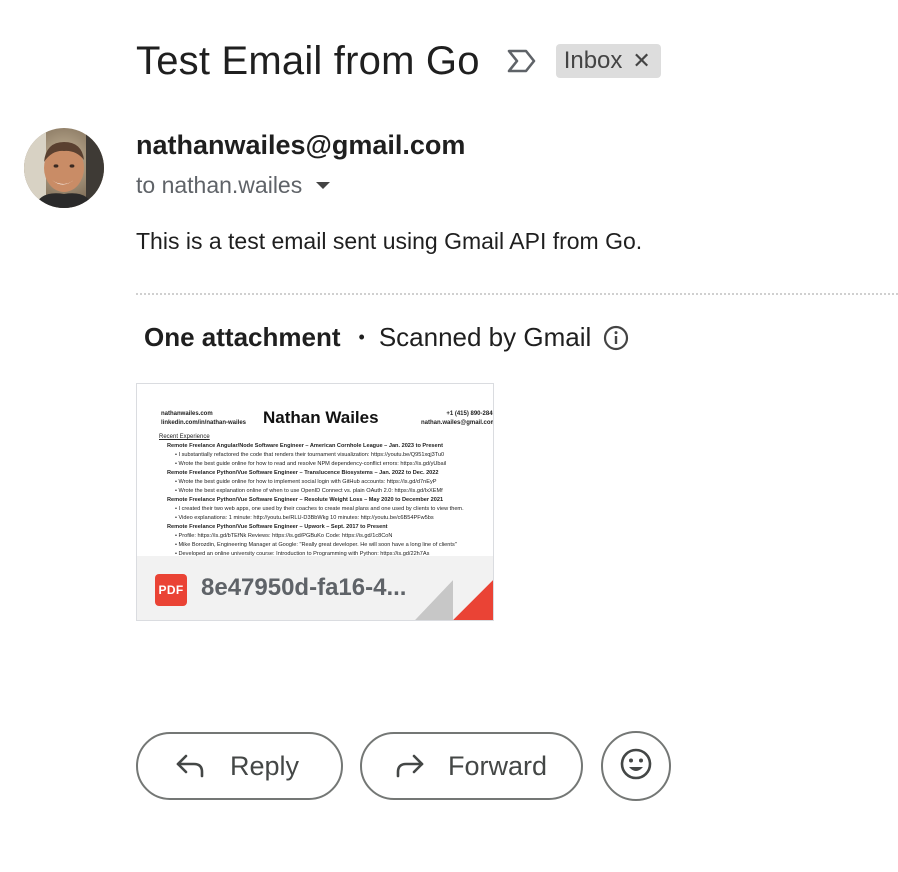  Describe the element at coordinates (593, 60) in the screenshot. I see `label-chip-text: Inbox` at that location.